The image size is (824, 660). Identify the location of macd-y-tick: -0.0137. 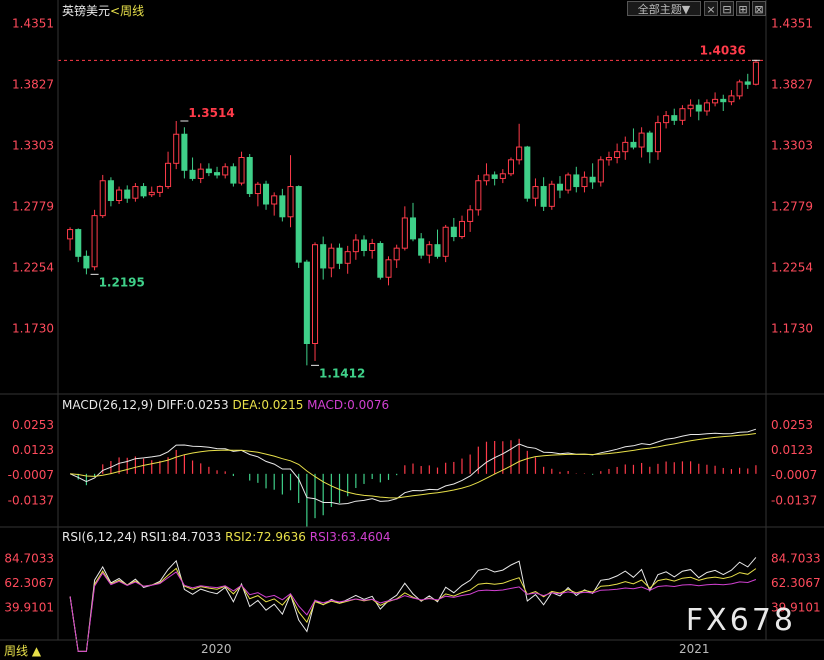
(31, 500).